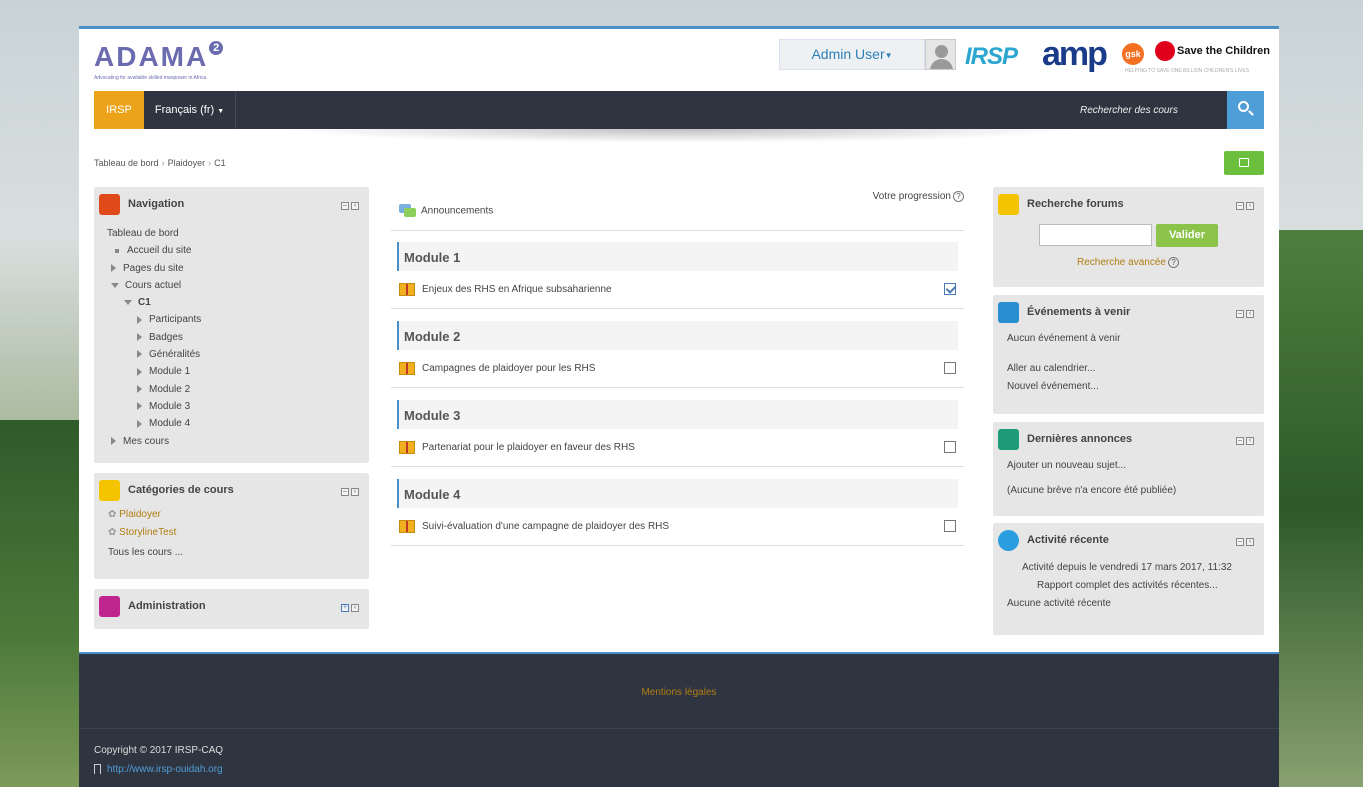 The width and height of the screenshot is (1363, 787). I want to click on collapsed-arrow-icon, so click(113, 440).